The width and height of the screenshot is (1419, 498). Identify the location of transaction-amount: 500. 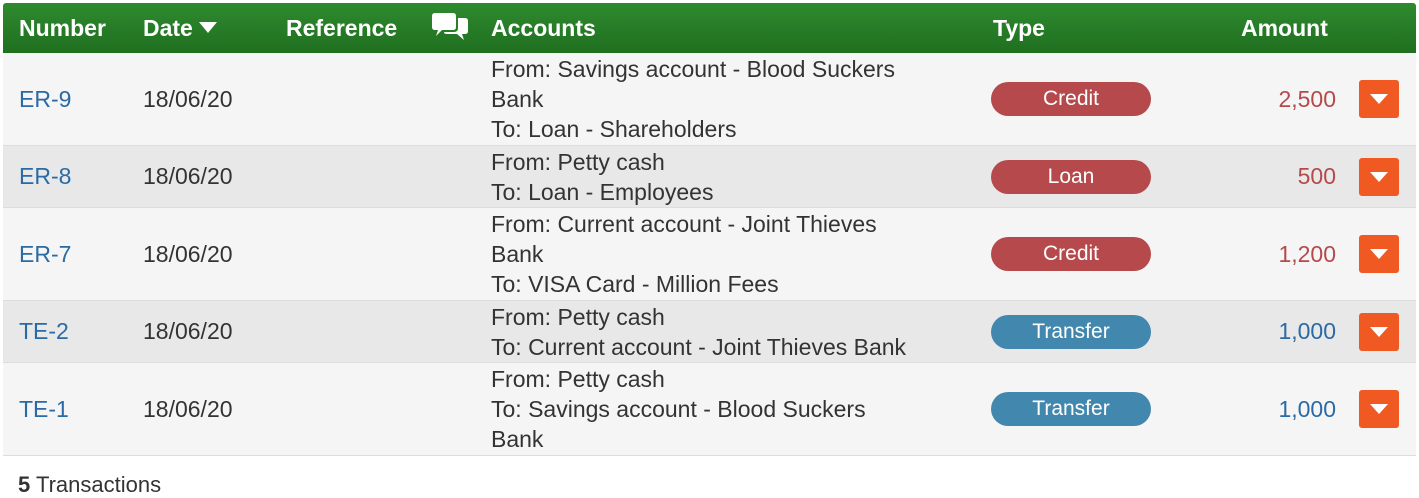
(1316, 176).